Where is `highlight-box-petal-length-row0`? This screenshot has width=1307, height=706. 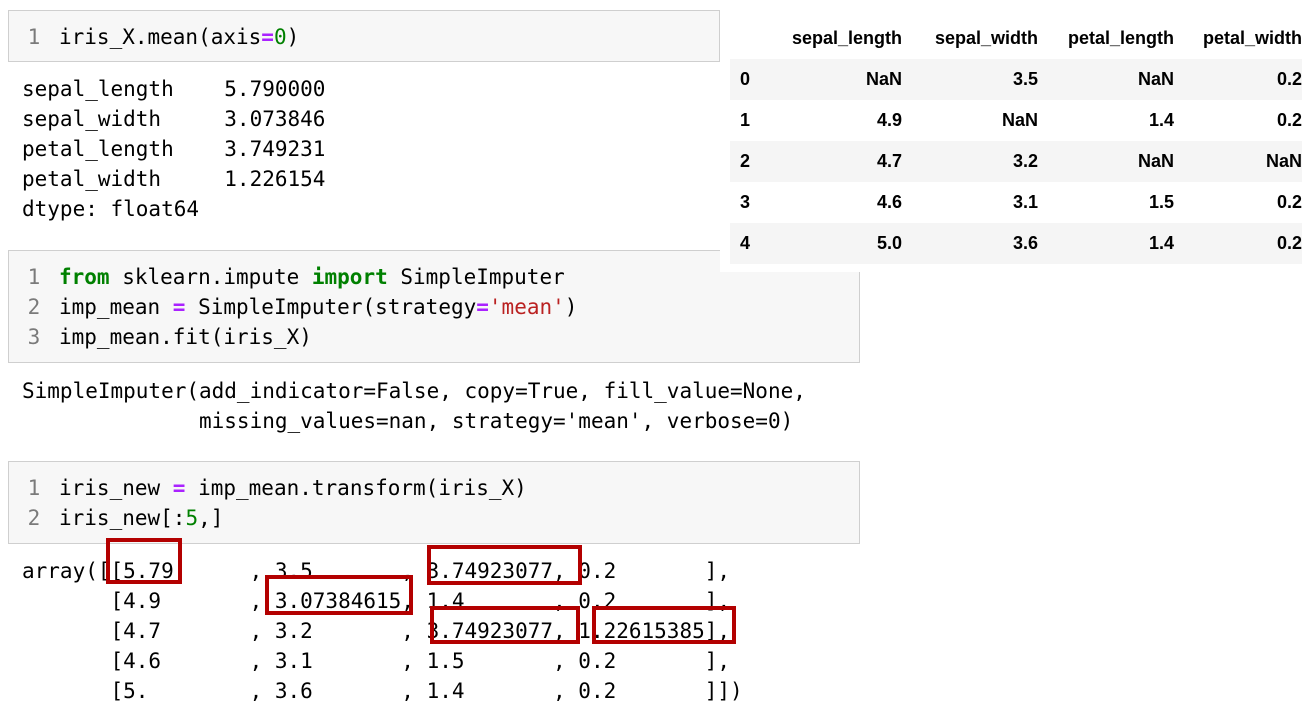
highlight-box-petal-length-row0 is located at coordinates (504, 565).